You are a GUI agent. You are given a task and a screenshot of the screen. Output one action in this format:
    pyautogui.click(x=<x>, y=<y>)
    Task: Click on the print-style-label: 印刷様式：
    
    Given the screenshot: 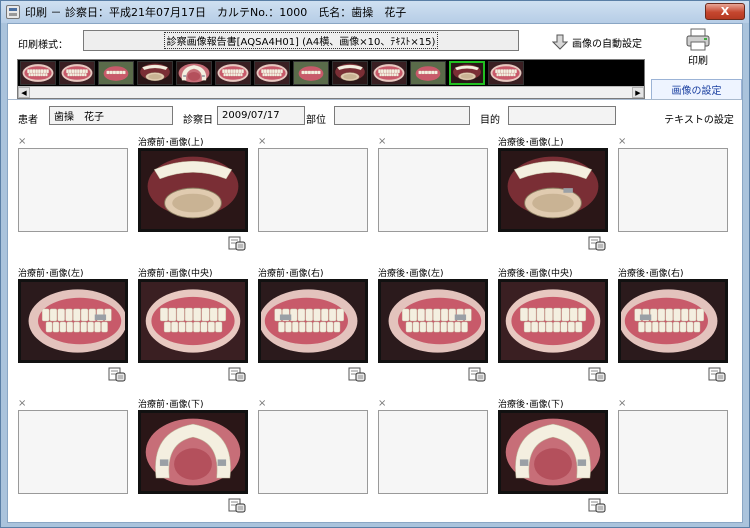 What is the action you would take?
    pyautogui.click(x=43, y=45)
    